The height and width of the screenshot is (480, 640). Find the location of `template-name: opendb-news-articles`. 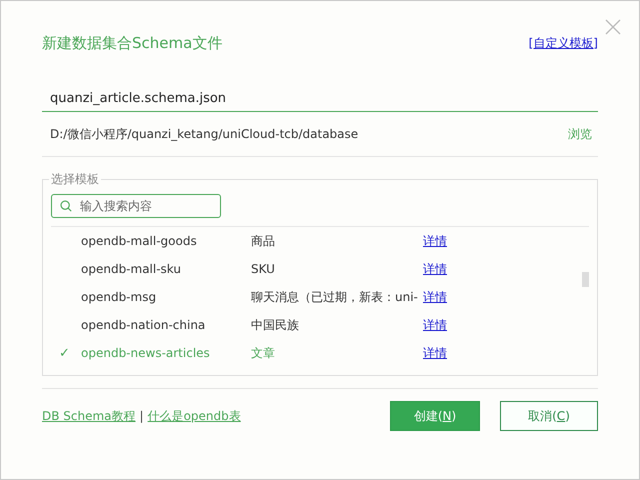

template-name: opendb-news-articles is located at coordinates (146, 353).